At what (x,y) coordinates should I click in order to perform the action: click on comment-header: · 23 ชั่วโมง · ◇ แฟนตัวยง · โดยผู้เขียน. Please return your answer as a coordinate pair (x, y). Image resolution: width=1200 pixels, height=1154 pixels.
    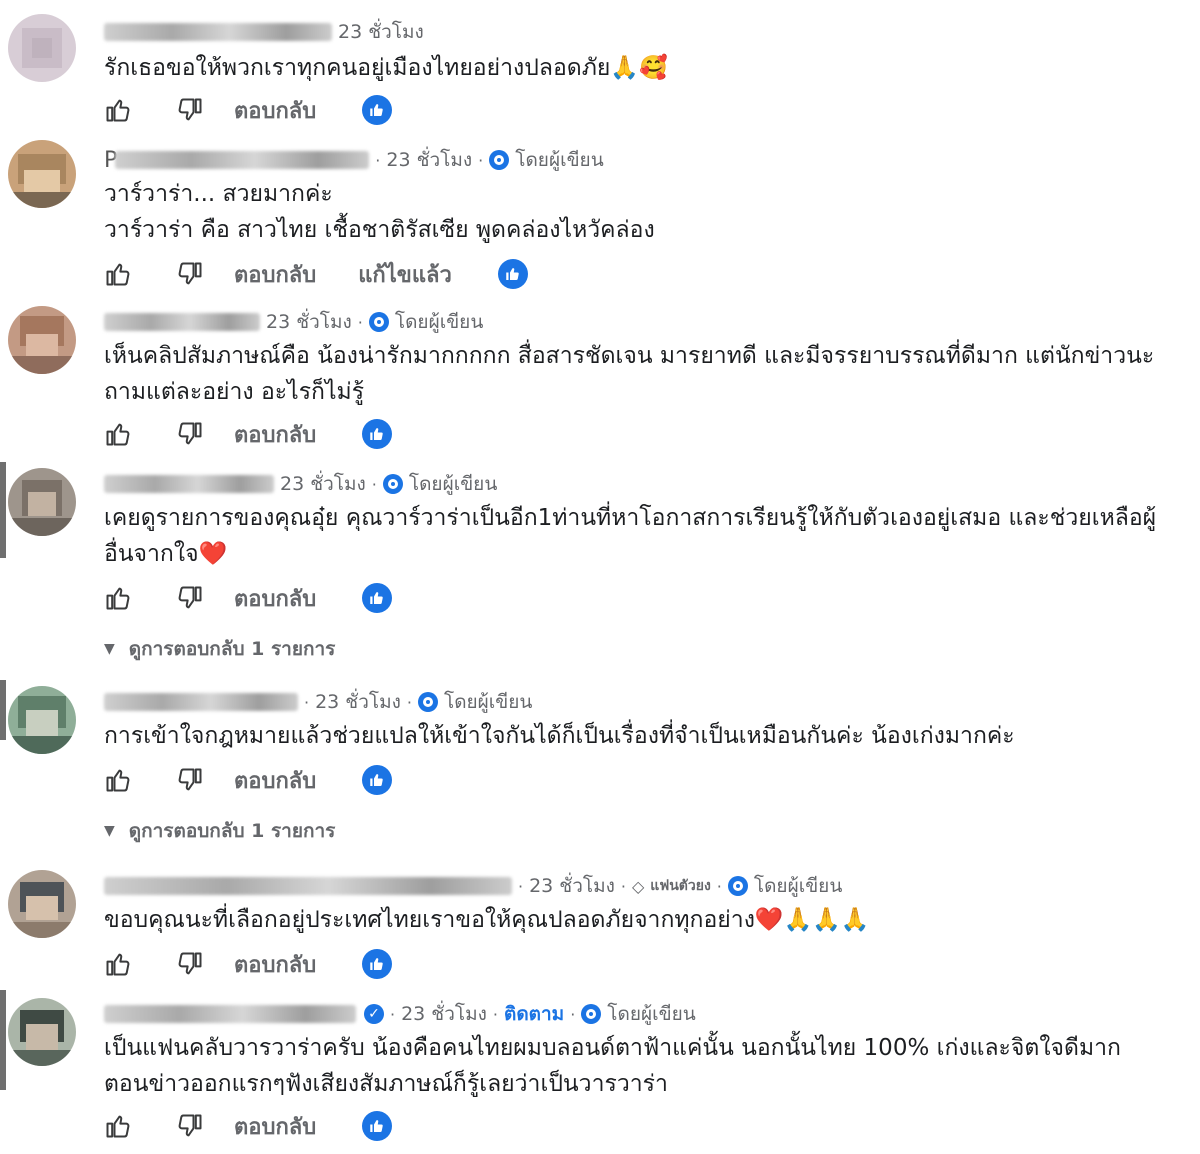
    Looking at the image, I should click on (473, 886).